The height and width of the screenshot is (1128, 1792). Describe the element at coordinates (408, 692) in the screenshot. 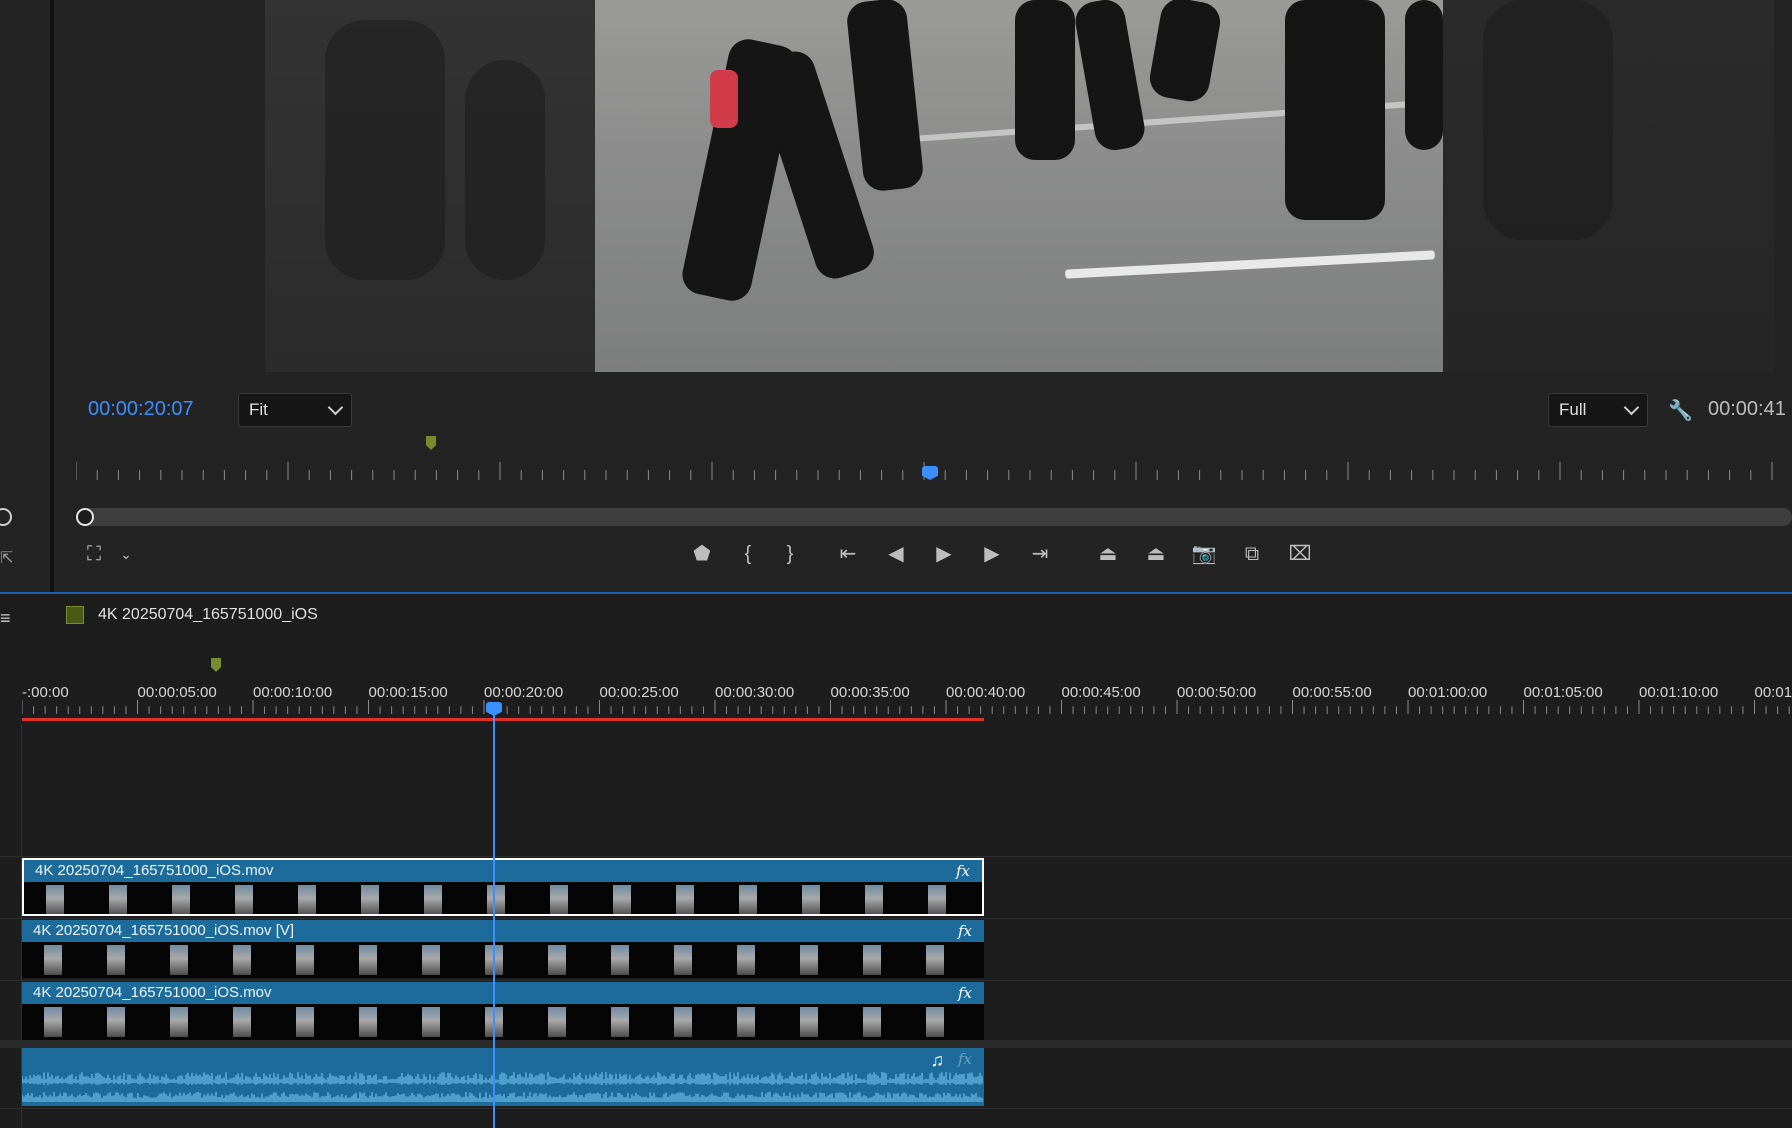

I see `ruler-label: 00:00:15:00` at that location.